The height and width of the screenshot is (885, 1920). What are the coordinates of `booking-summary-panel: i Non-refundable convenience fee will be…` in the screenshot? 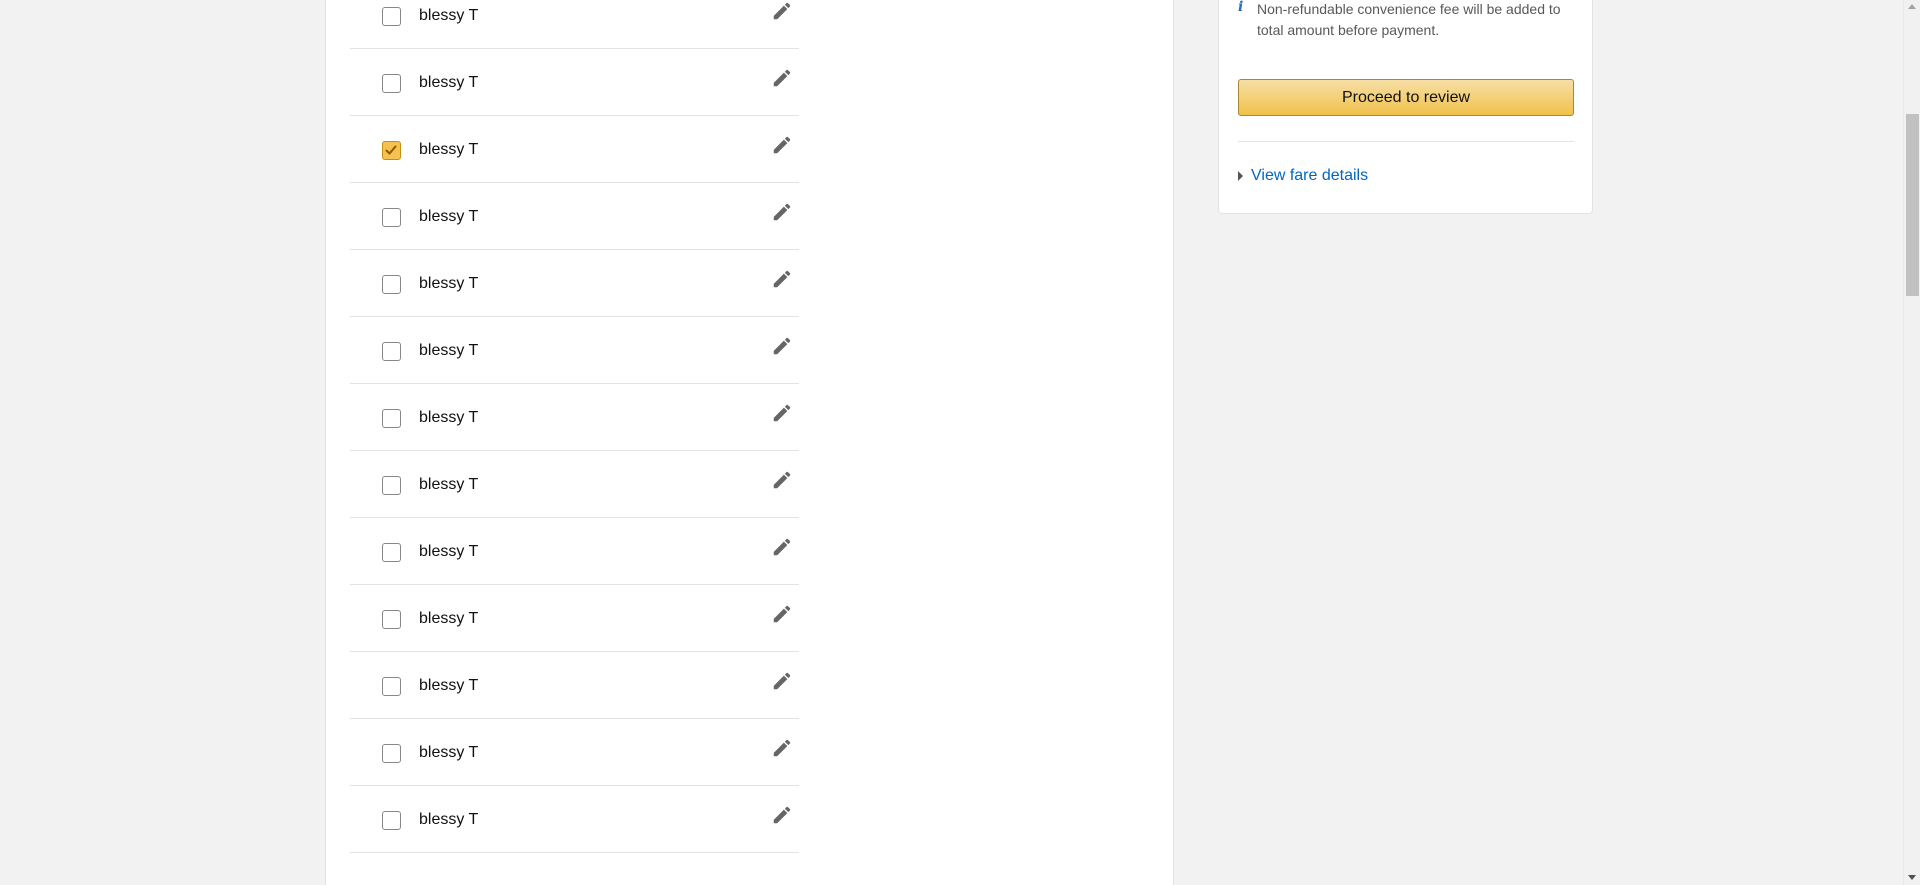 It's located at (1405, 107).